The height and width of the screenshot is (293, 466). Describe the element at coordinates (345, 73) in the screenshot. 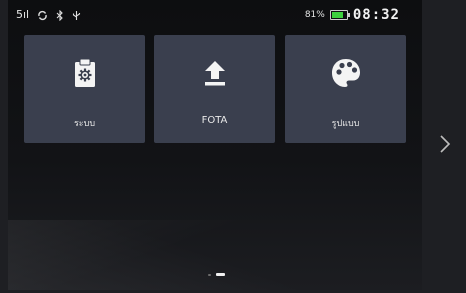

I see `palette-icon` at that location.